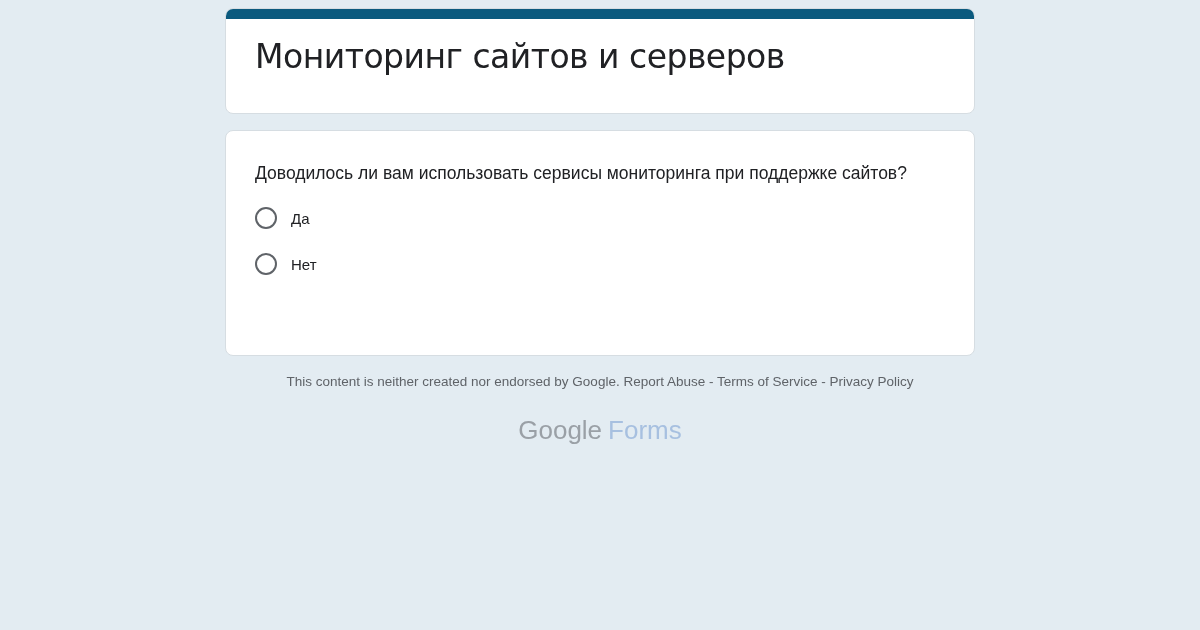 The image size is (1200, 630). I want to click on option-label: Да, so click(300, 218).